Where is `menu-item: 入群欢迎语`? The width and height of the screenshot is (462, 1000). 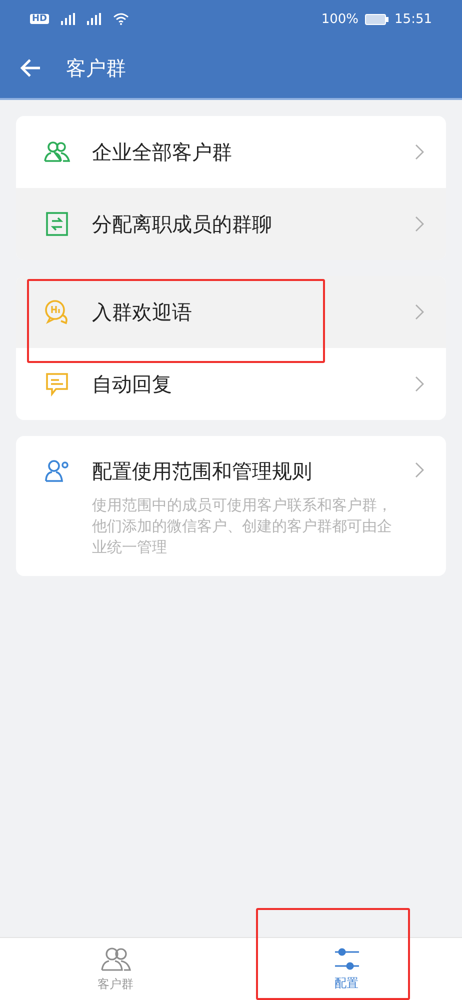 menu-item: 入群欢迎语 is located at coordinates (231, 312).